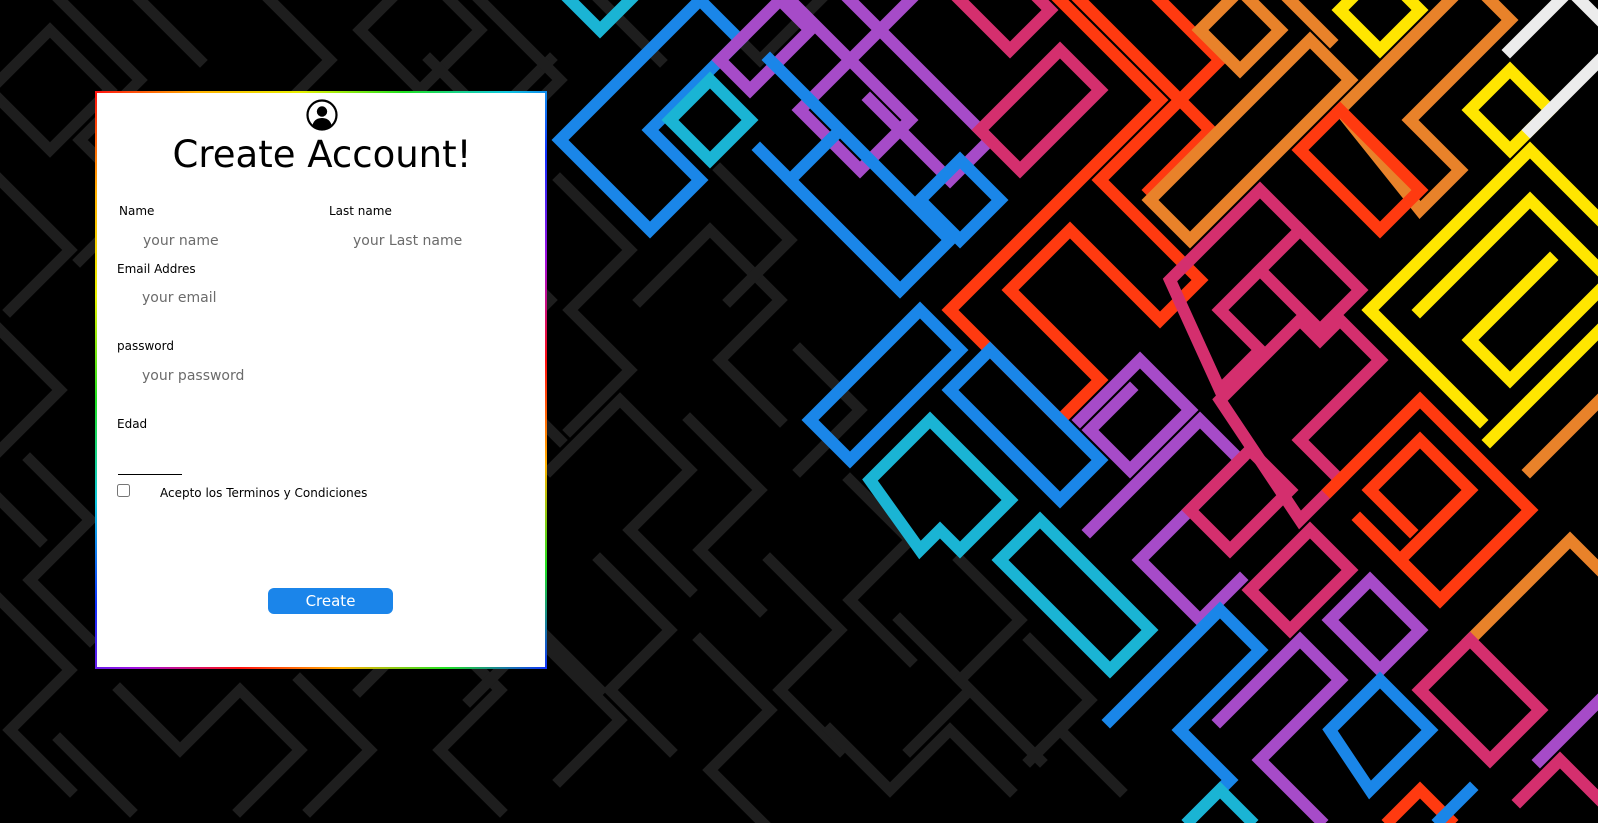 The height and width of the screenshot is (823, 1598). I want to click on password-label: password, so click(145, 346).